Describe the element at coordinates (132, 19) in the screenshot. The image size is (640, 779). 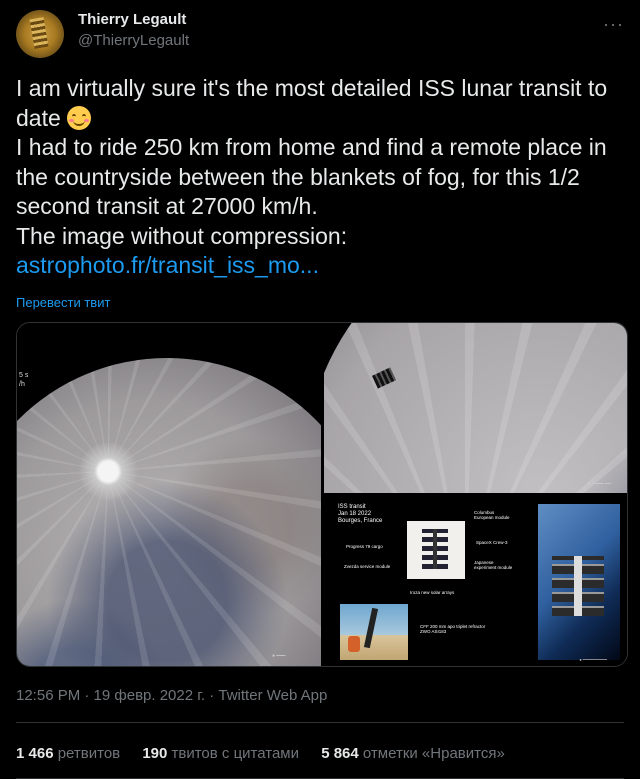
I see `author-display-name: Thierry Legault` at that location.